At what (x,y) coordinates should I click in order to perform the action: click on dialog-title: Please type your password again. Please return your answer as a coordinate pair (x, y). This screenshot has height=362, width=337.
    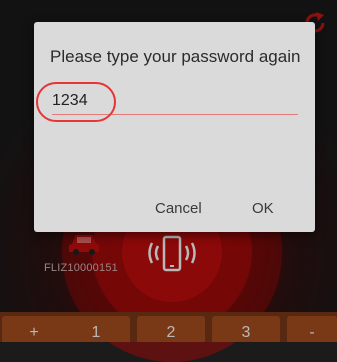
    Looking at the image, I should click on (175, 56).